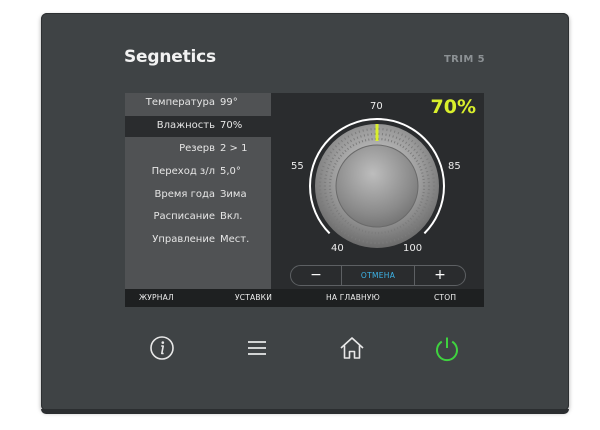  Describe the element at coordinates (156, 297) in the screenshot. I see `softkey-journal: ЖУРНАЛ` at that location.